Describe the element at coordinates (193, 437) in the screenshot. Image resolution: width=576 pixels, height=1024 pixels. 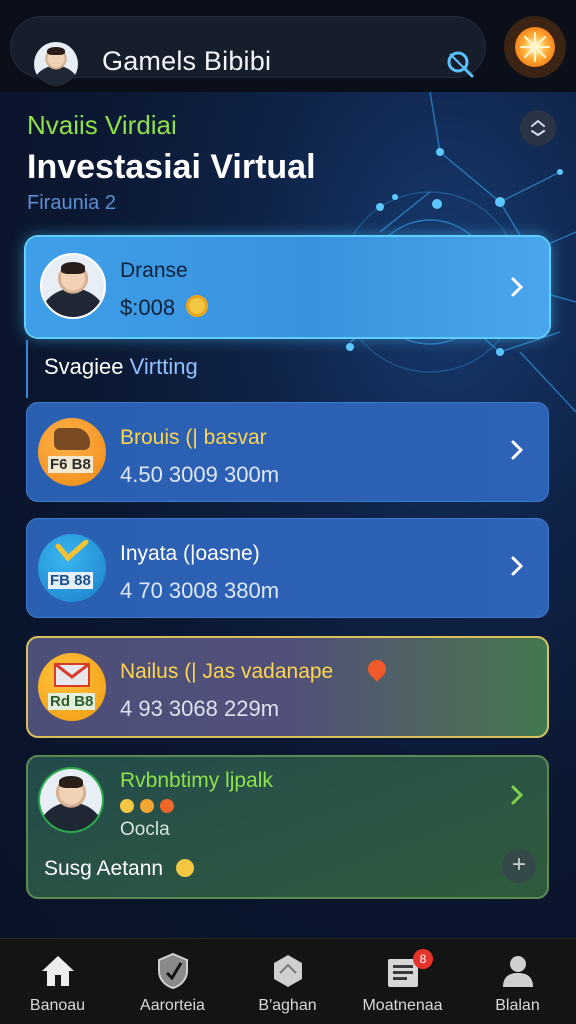
I see `card-title: Brouis (| basvar` at that location.